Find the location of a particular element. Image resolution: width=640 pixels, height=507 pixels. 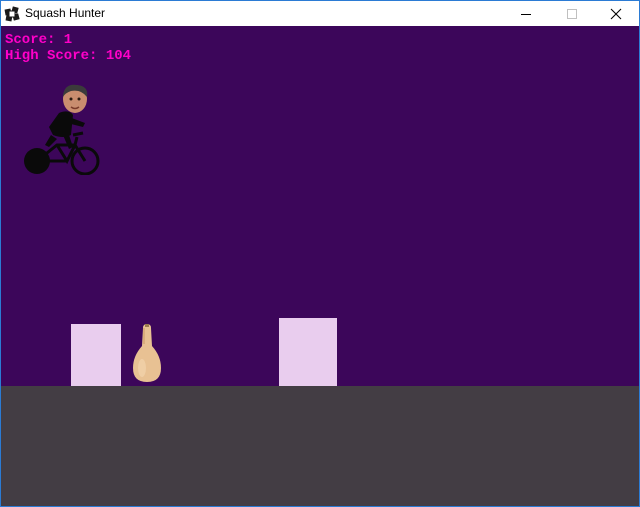

close-button is located at coordinates (616, 13).